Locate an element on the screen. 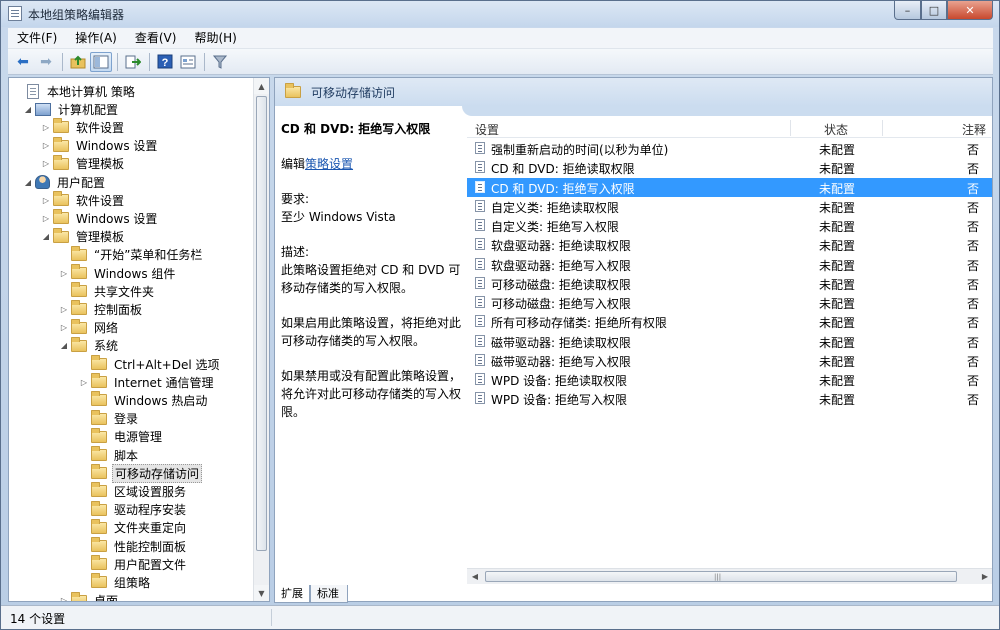  tree-item: Windows 热启动 is located at coordinates (144, 400).